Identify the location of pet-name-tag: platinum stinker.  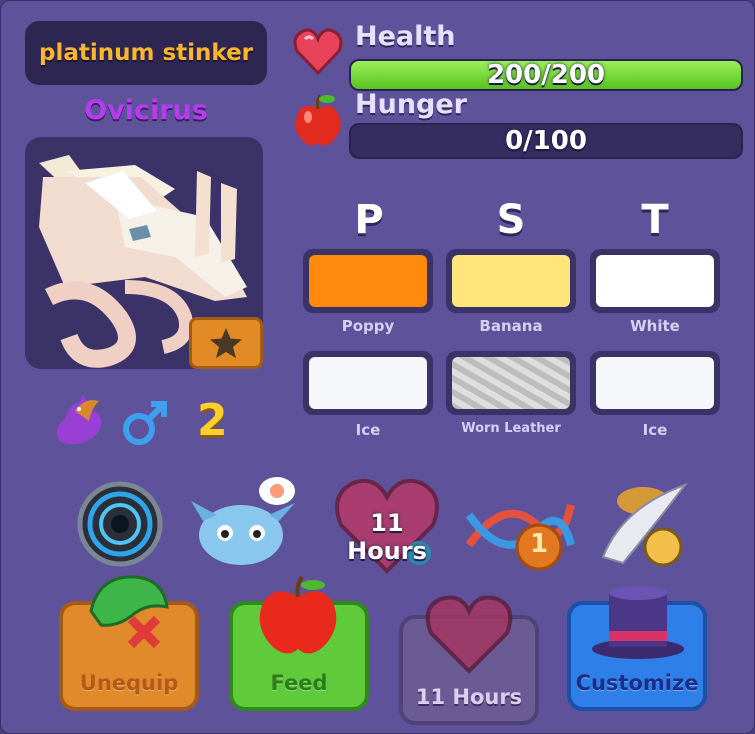
(146, 53).